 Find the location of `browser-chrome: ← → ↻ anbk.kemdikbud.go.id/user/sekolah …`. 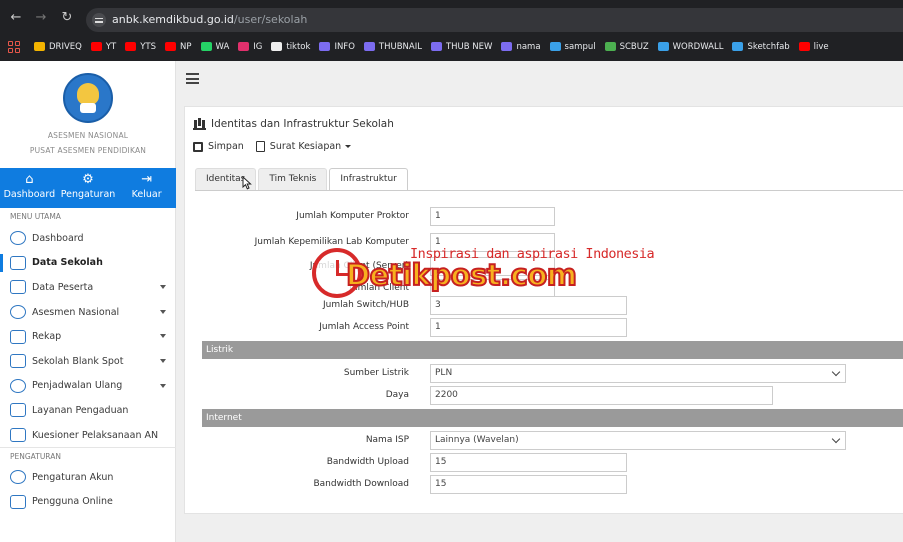

browser-chrome: ← → ↻ anbk.kemdikbud.go.id/user/sekolah … is located at coordinates (451, 30).